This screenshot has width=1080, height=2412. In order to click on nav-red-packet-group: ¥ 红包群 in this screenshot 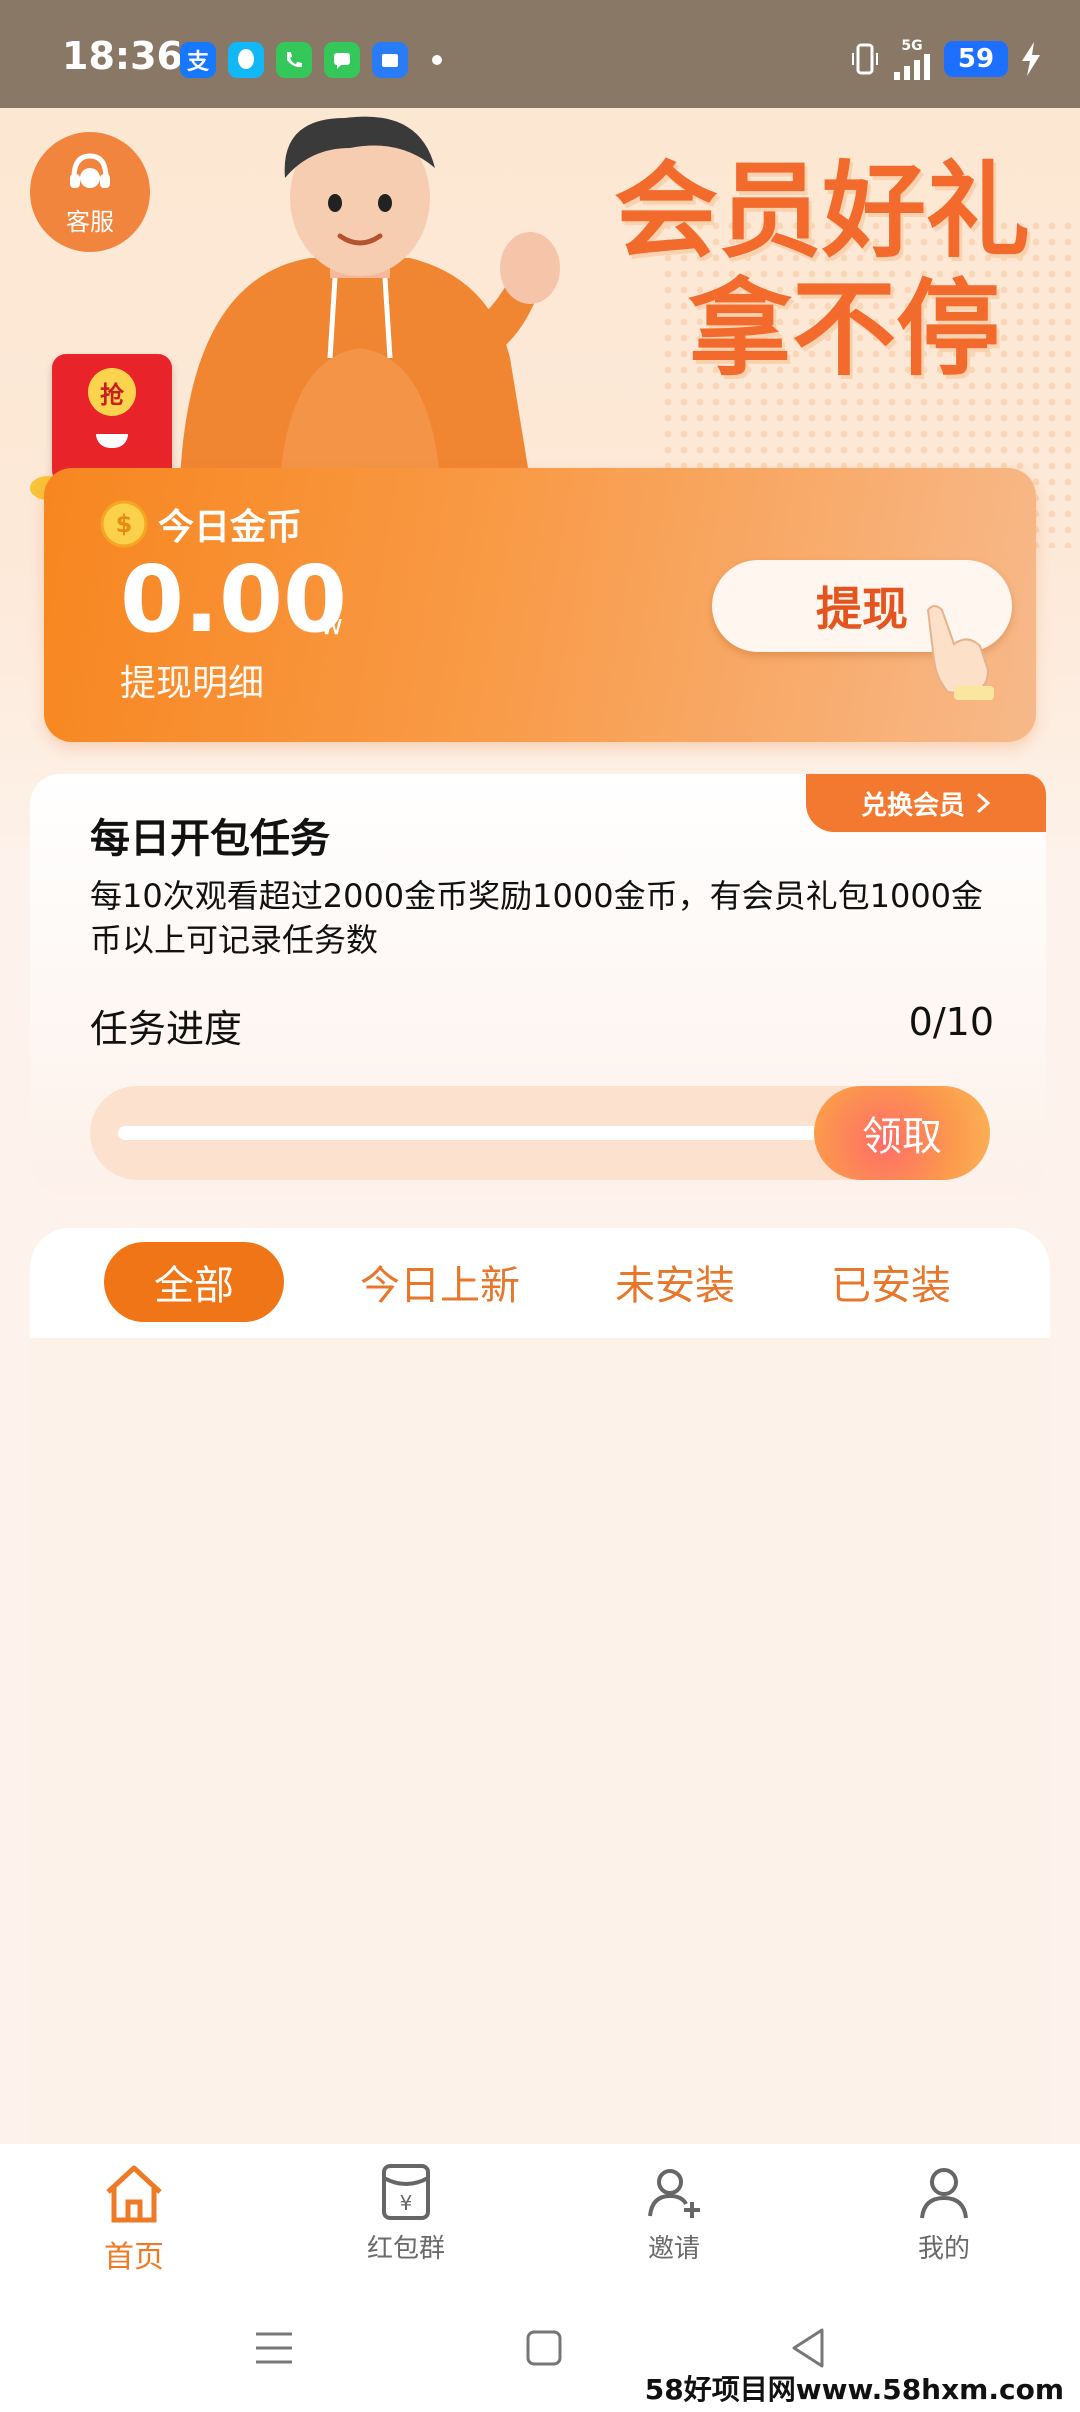, I will do `click(406, 2213)`.